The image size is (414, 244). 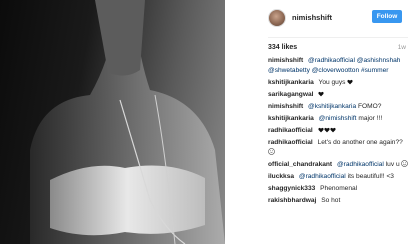 I want to click on list-item: shaggynick333 Phenomenal, so click(x=339, y=189).